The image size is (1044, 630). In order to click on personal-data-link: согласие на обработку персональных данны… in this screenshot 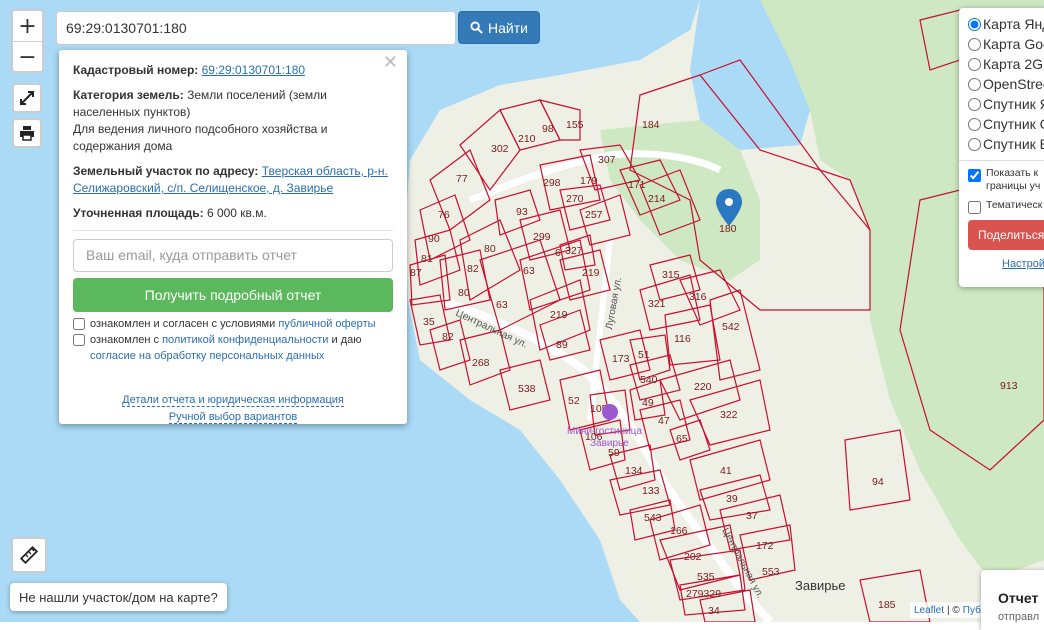, I will do `click(207, 356)`.